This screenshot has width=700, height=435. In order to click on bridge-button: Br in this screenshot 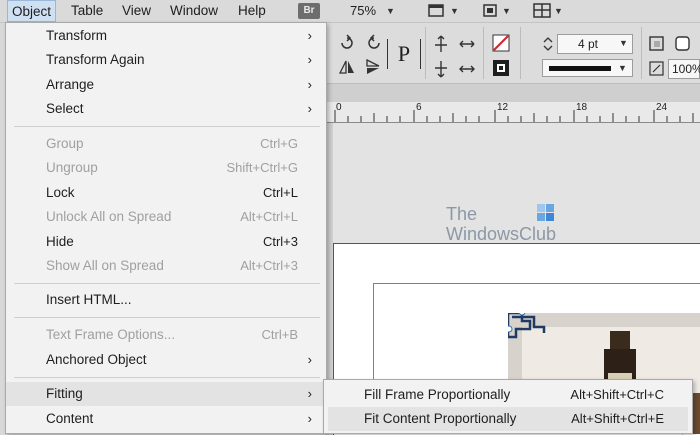, I will do `click(309, 11)`.